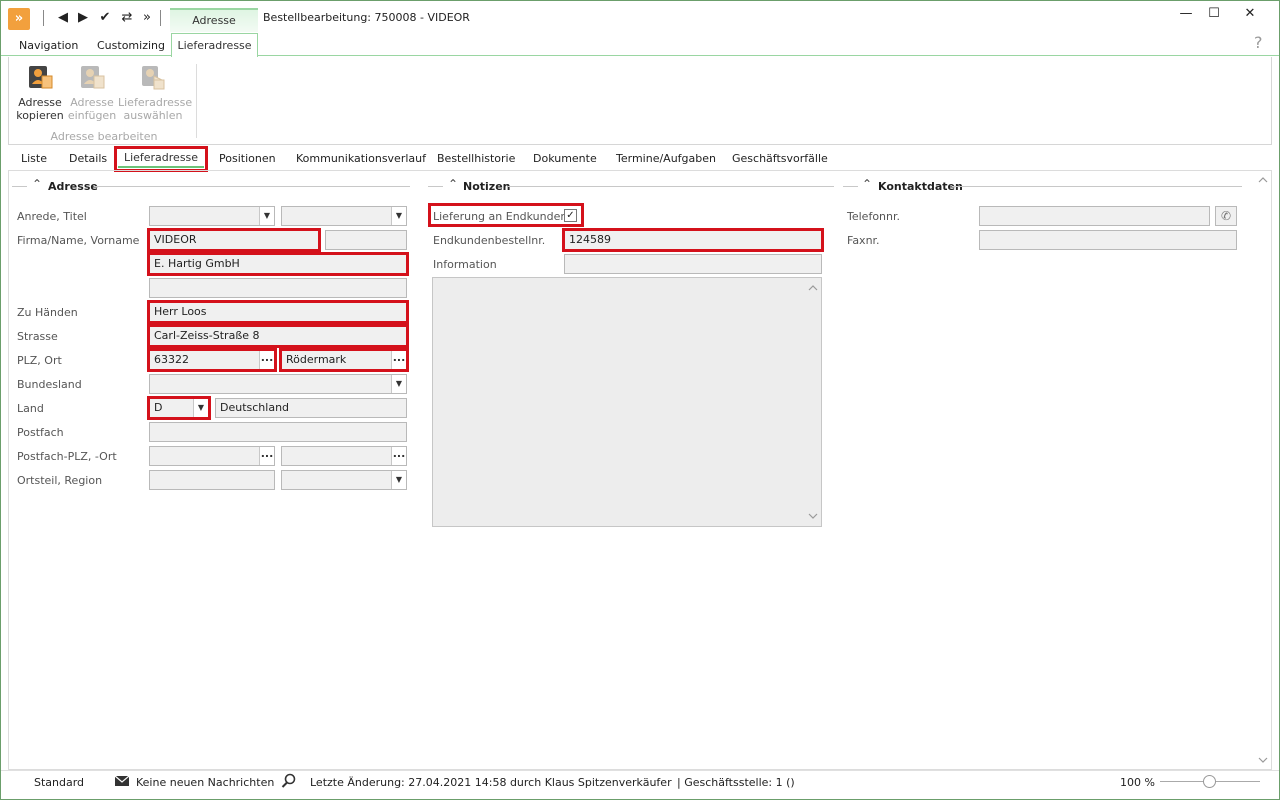  What do you see at coordinates (863, 240) in the screenshot?
I see `label-faxnr: Faxnr.` at bounding box center [863, 240].